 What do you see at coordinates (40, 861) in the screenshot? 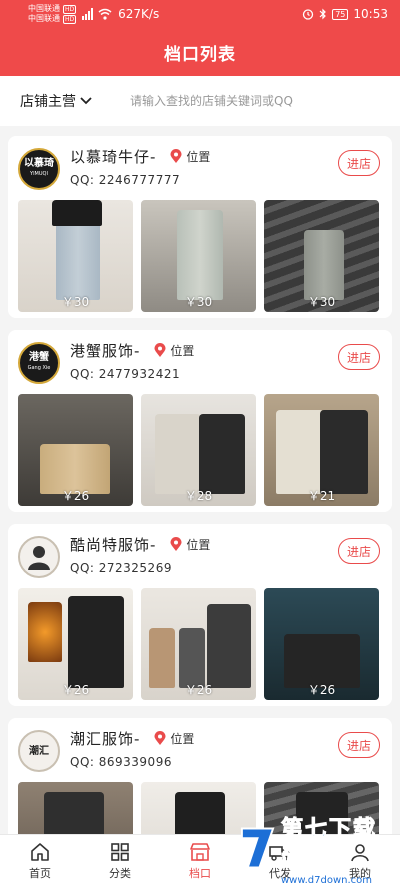
I see `nav-item-home: 首页` at bounding box center [40, 861].